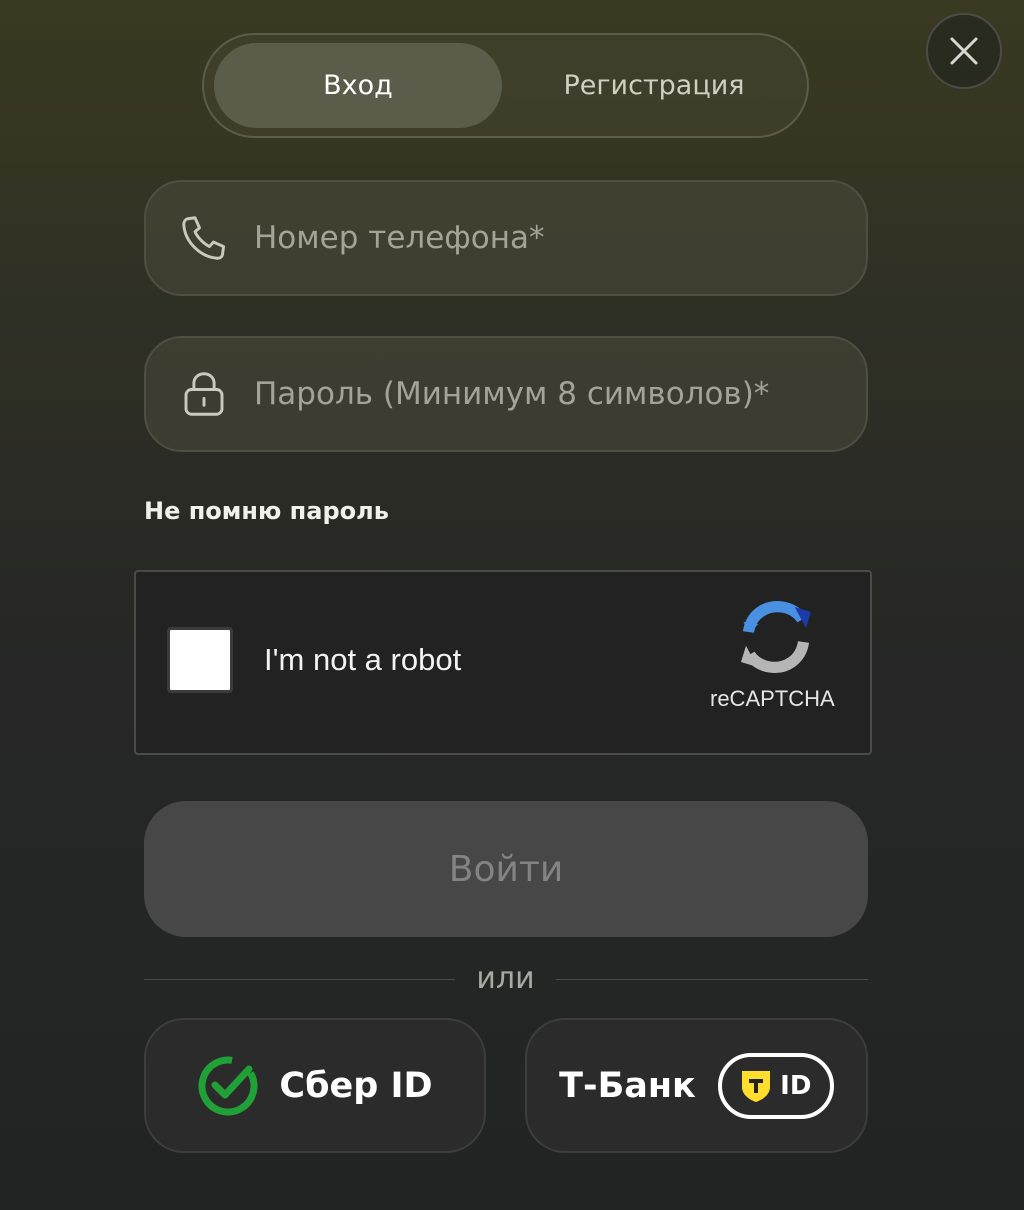 Image resolution: width=1024 pixels, height=1210 pixels. Describe the element at coordinates (756, 1086) in the screenshot. I see `tbank-shield-icon` at that location.